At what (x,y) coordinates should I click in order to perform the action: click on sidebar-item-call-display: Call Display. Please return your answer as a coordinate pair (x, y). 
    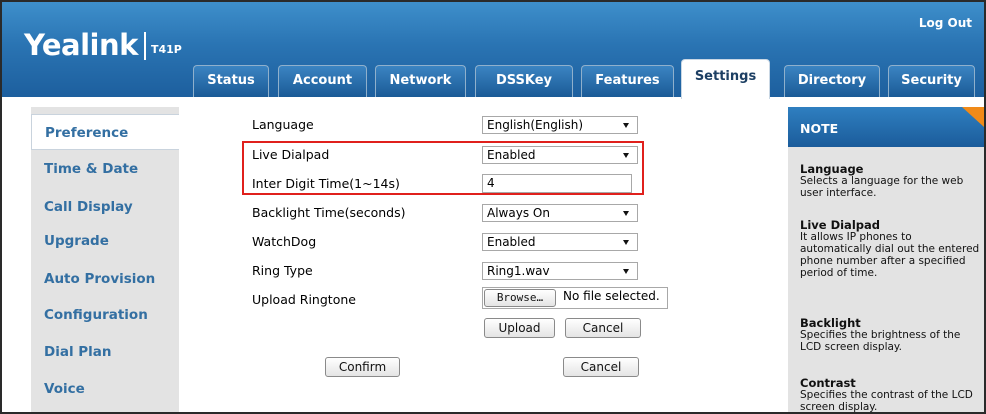
    Looking at the image, I should click on (105, 207).